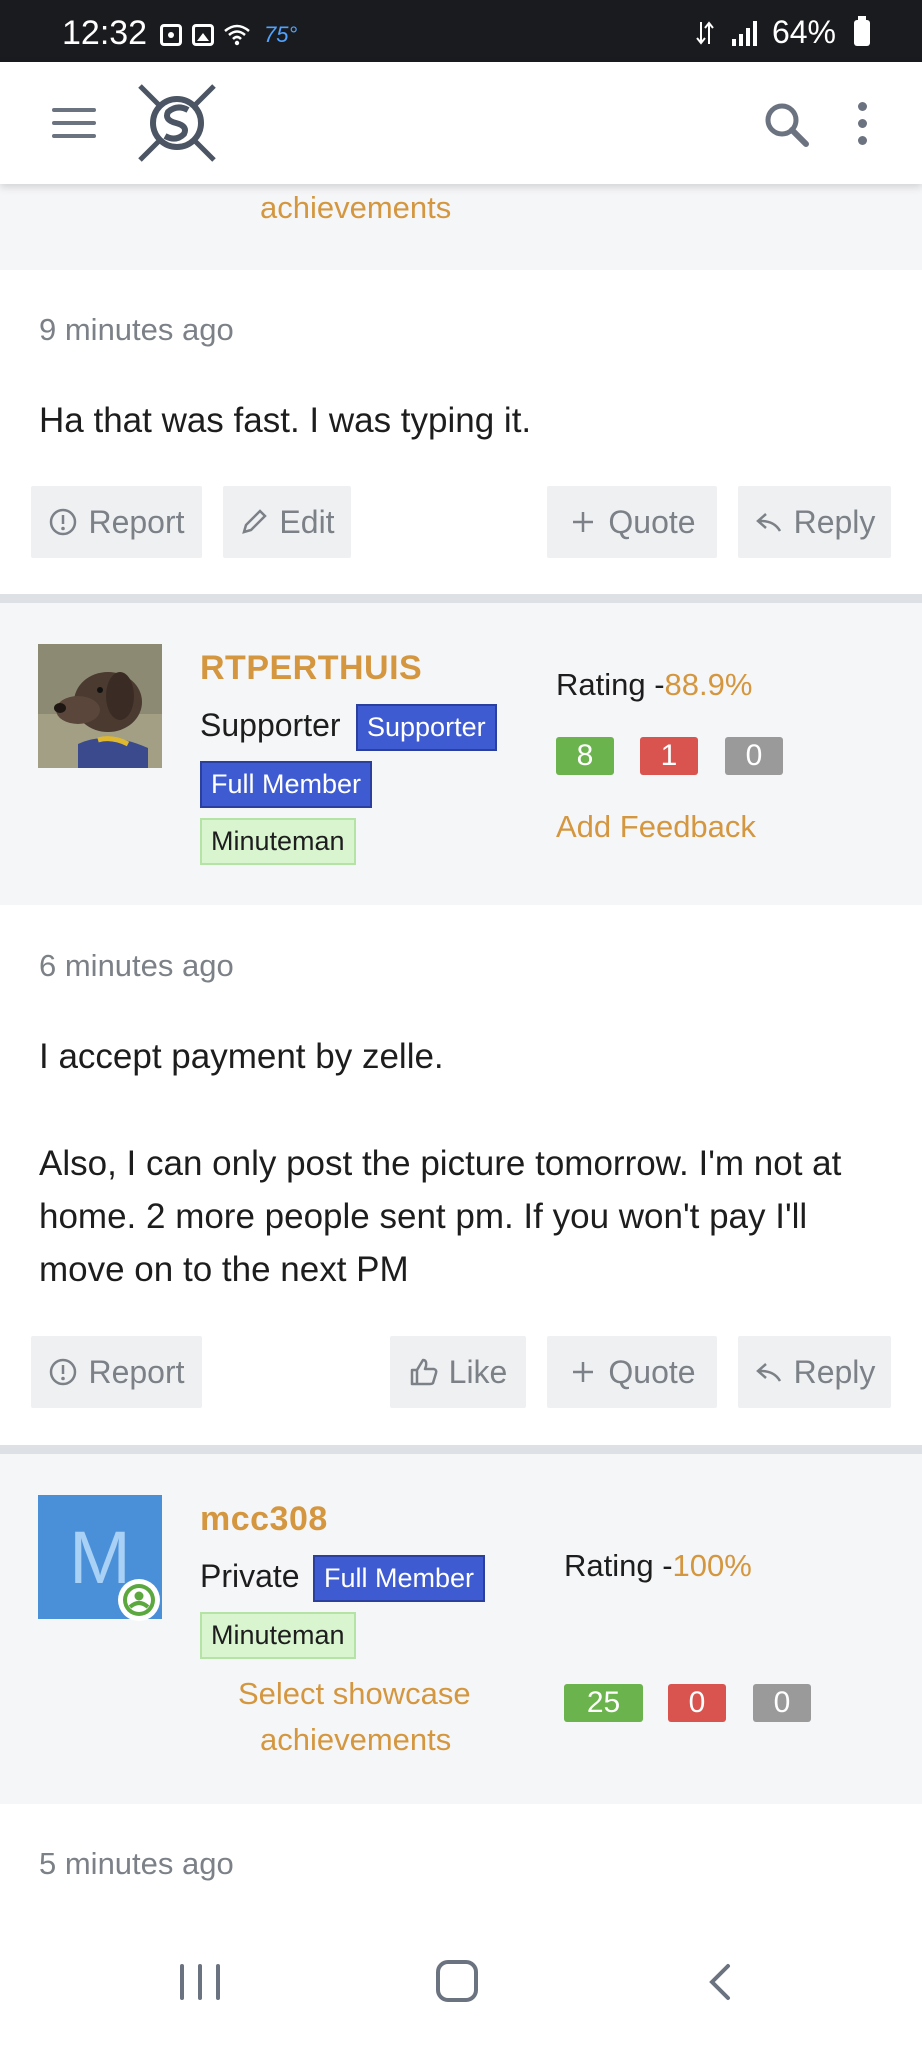 The image size is (922, 2048). What do you see at coordinates (311, 668) in the screenshot?
I see `username: RTPERTHUIS` at bounding box center [311, 668].